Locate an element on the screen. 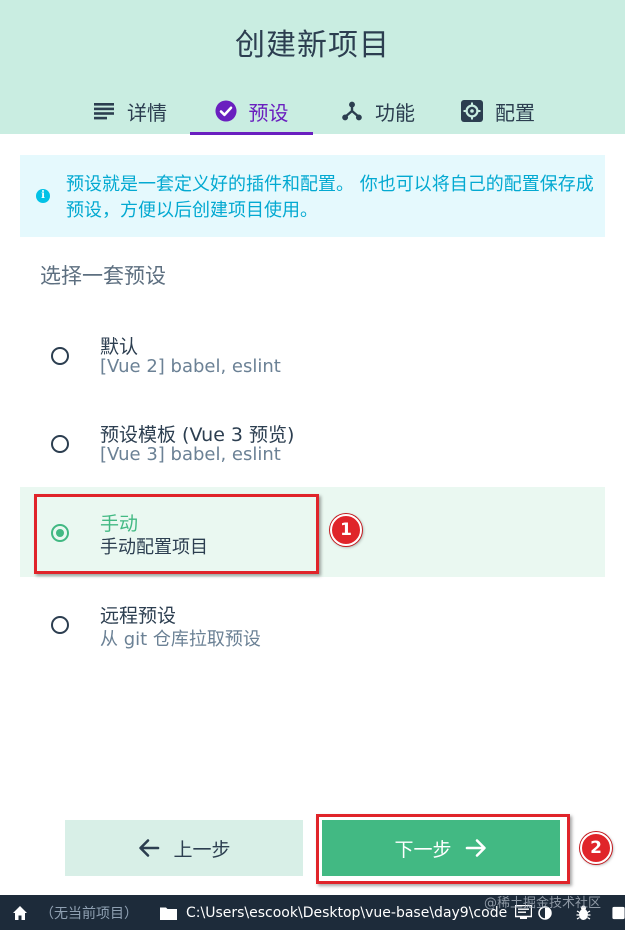 The height and width of the screenshot is (930, 625). tab-config: 配置 is located at coordinates (498, 111).